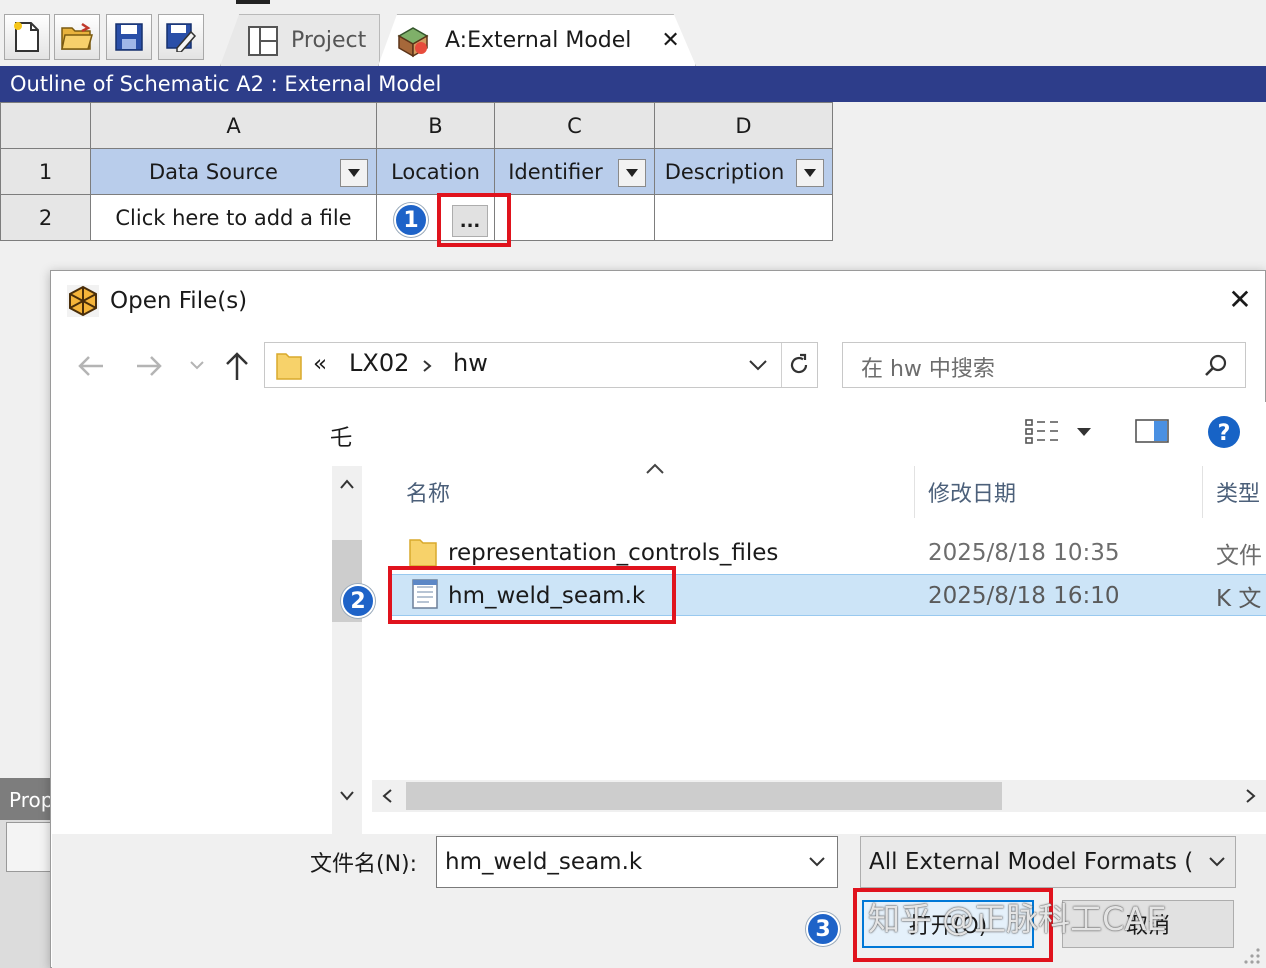 This screenshot has height=968, width=1266. I want to click on filetype-select: All External Model Formats (, so click(1048, 862).